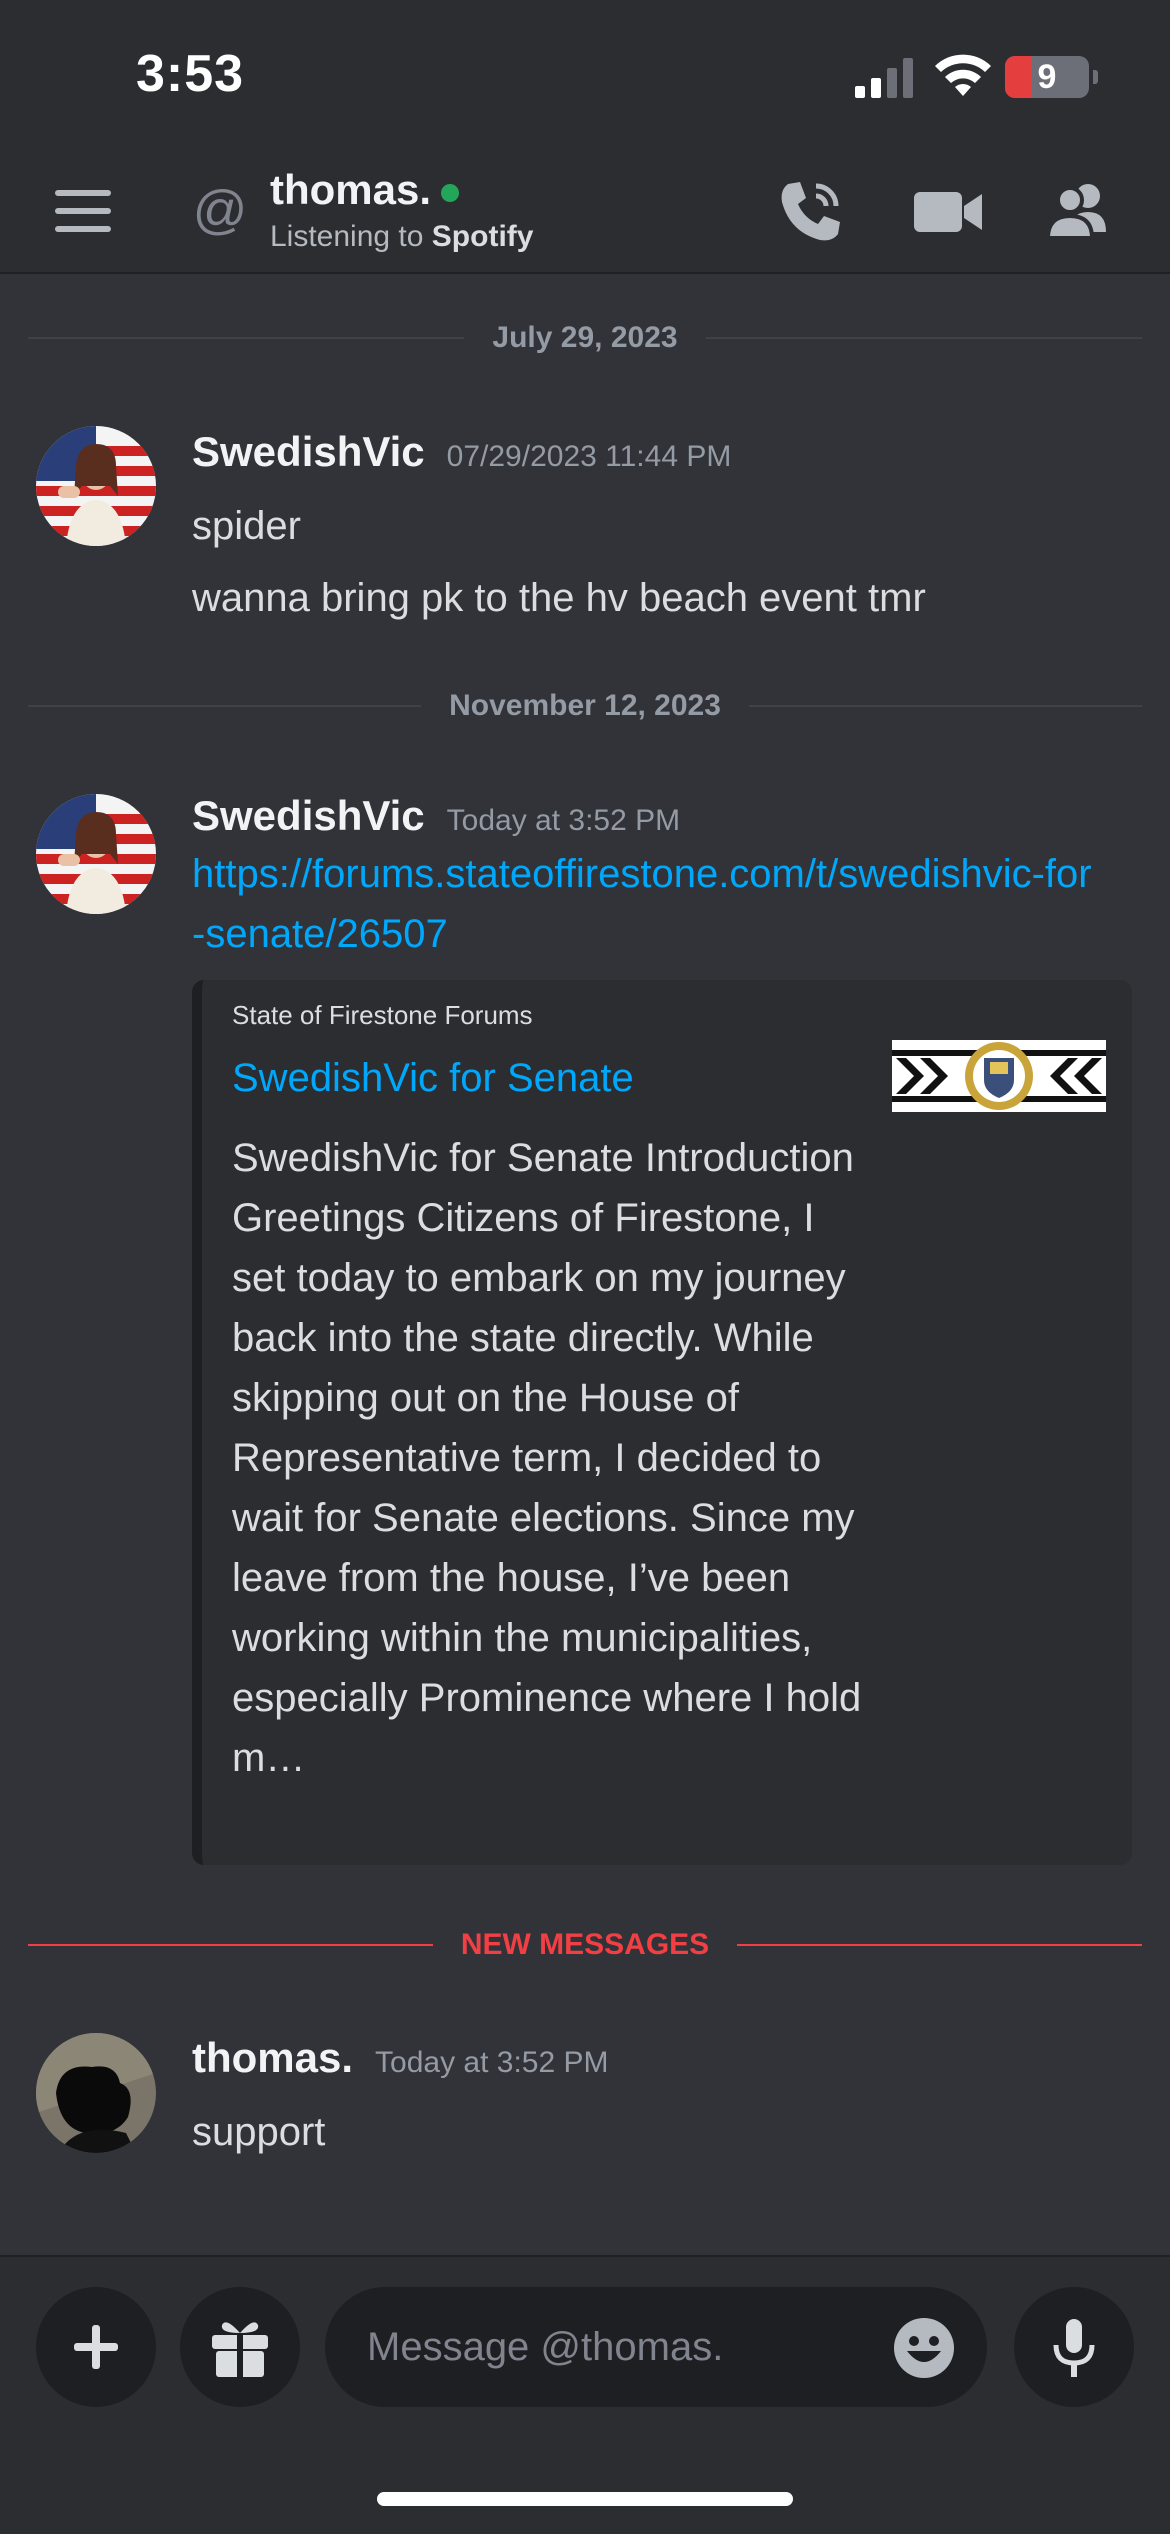 This screenshot has width=1170, height=2534. What do you see at coordinates (589, 456) in the screenshot?
I see `message-timestamp: 07/29/2023 11:44 PM` at bounding box center [589, 456].